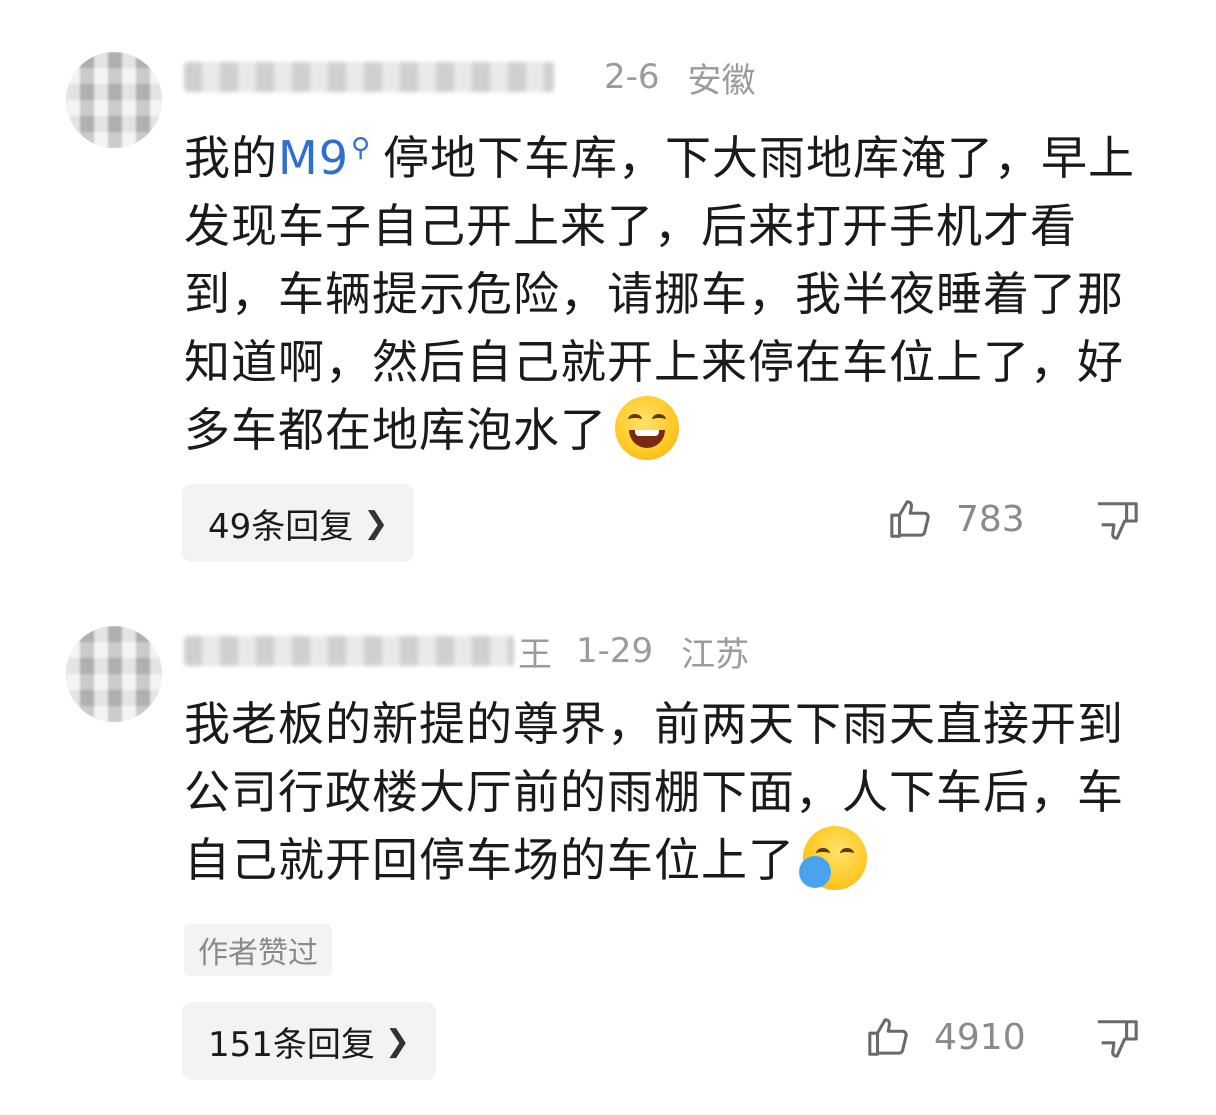  Describe the element at coordinates (615, 651) in the screenshot. I see `comment-date: 1-29` at that location.